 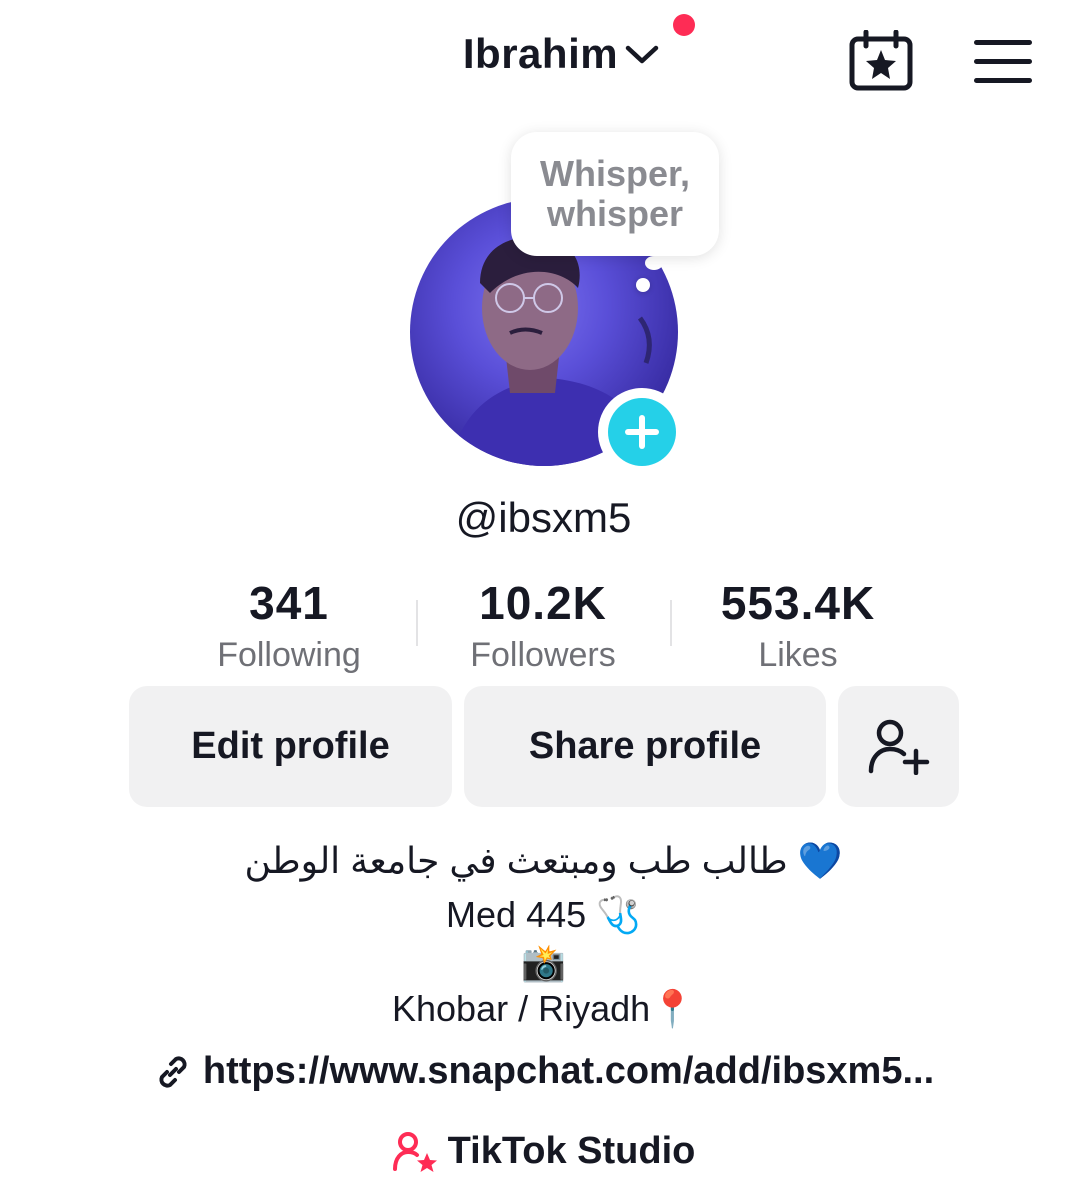 I want to click on profile-handle: @ibsxm5, so click(x=543, y=517).